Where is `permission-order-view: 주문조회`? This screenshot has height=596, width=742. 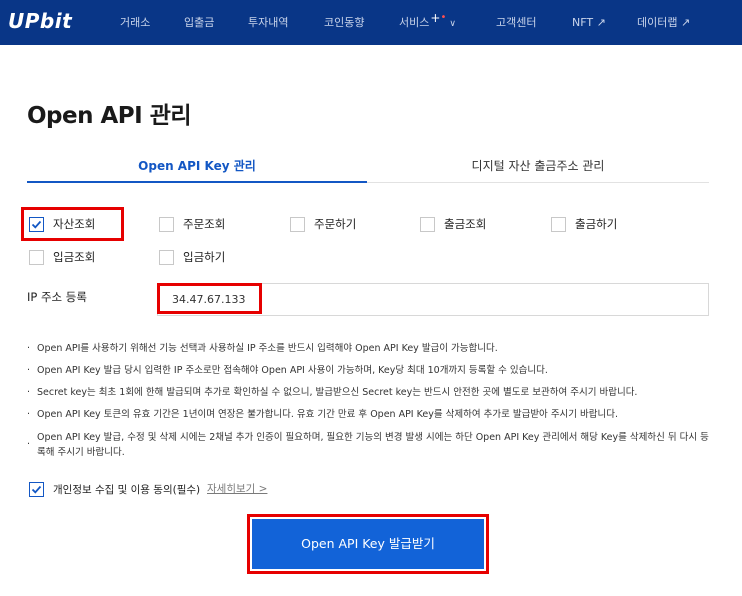 permission-order-view: 주문조회 is located at coordinates (192, 224).